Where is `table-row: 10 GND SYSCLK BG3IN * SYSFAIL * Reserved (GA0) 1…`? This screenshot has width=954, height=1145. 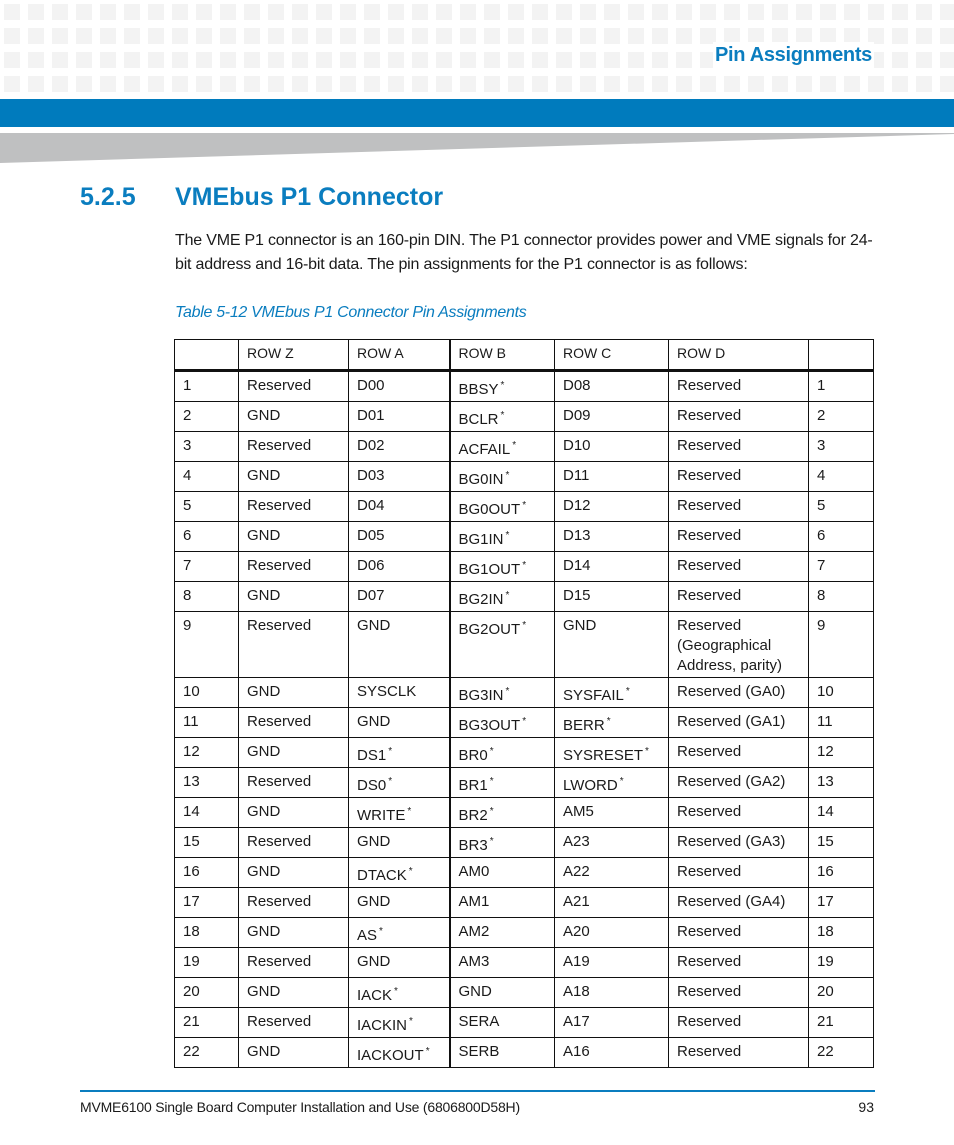 table-row: 10 GND SYSCLK BG3IN * SYSFAIL * Reserved (GA0) 1… is located at coordinates (524, 692).